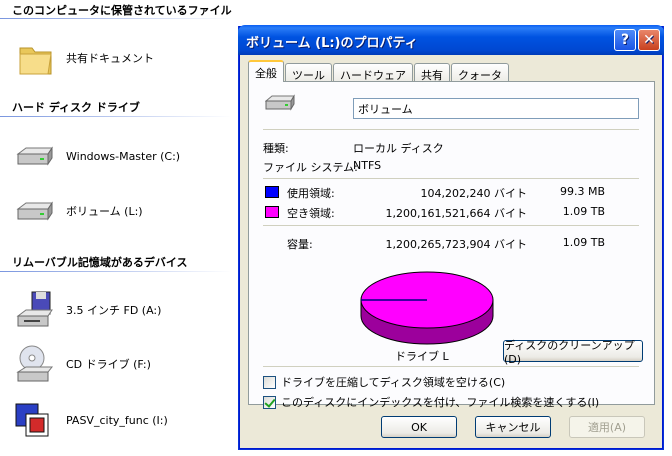 This screenshot has height=456, width=672. Describe the element at coordinates (311, 213) in the screenshot. I see `free-label: 空き領域:` at that location.